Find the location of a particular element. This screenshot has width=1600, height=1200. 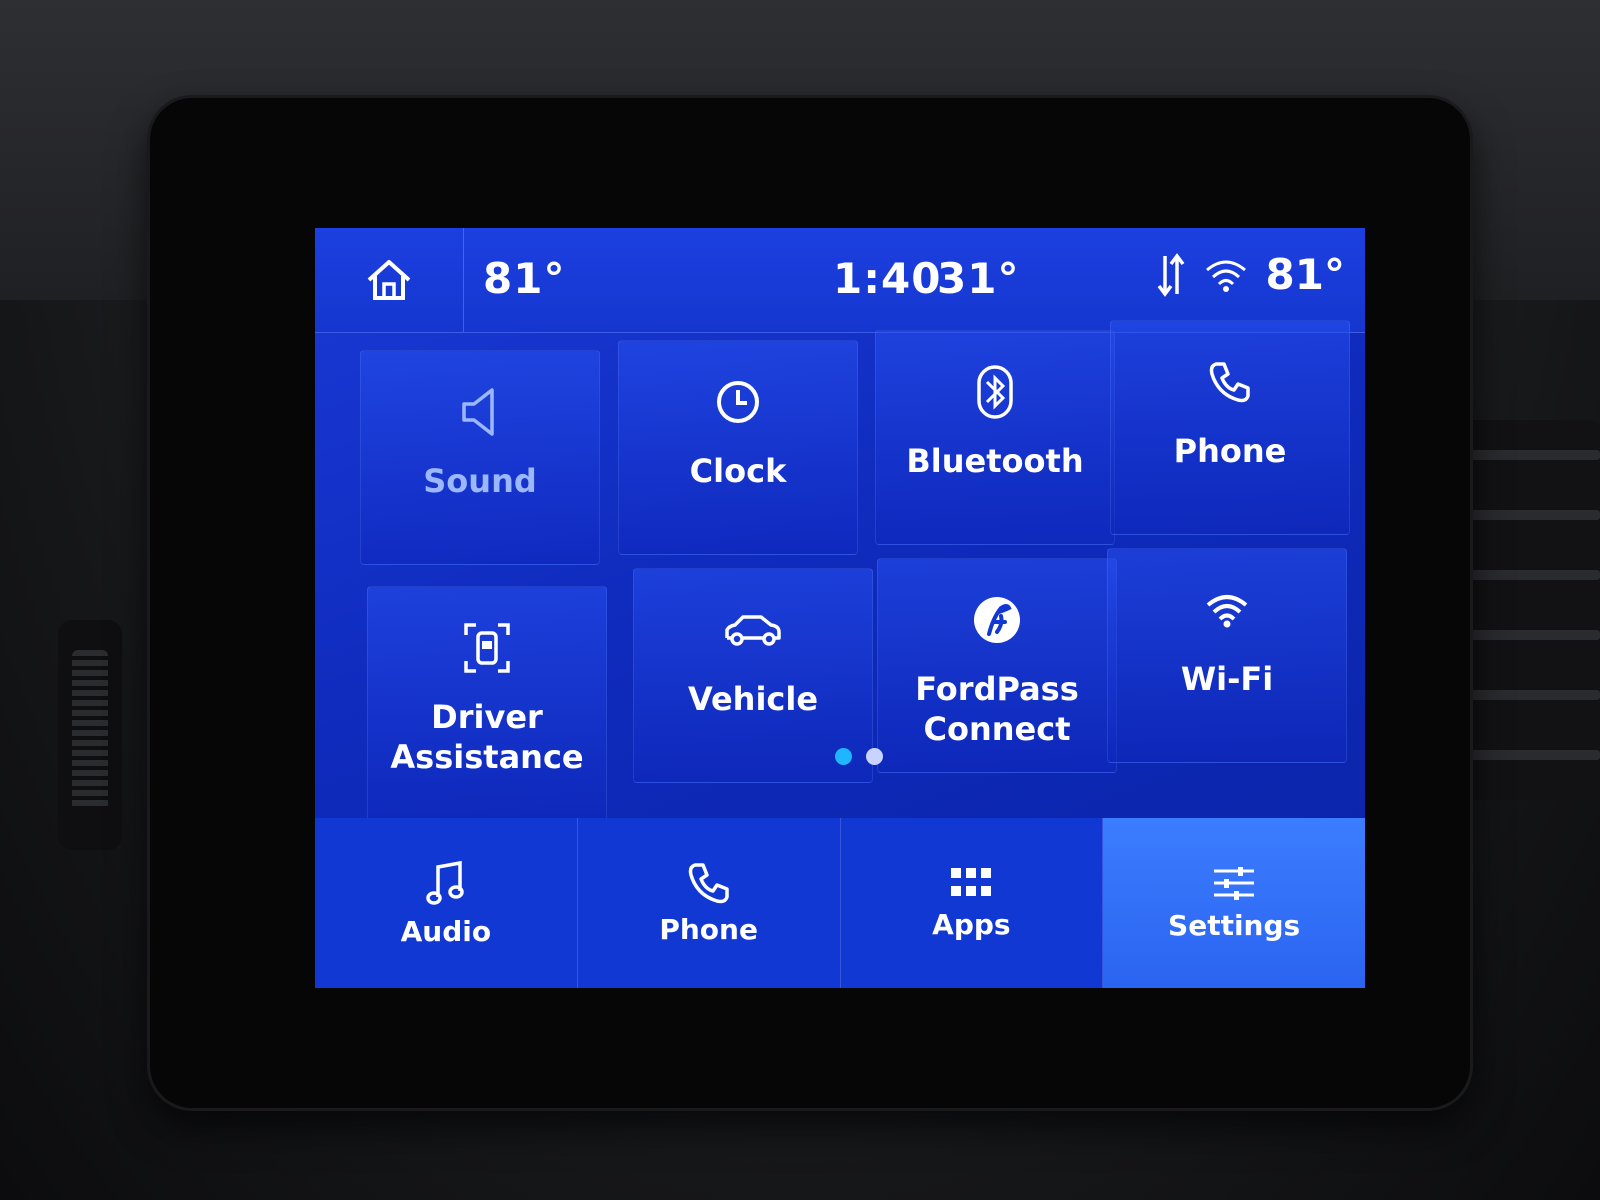

left-control-knob is located at coordinates (90, 735).